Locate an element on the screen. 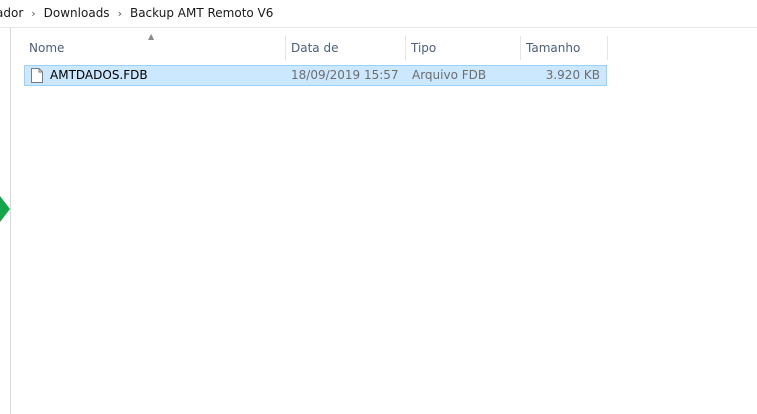 The height and width of the screenshot is (414, 757). column-header-type-label: Tipo is located at coordinates (424, 48).